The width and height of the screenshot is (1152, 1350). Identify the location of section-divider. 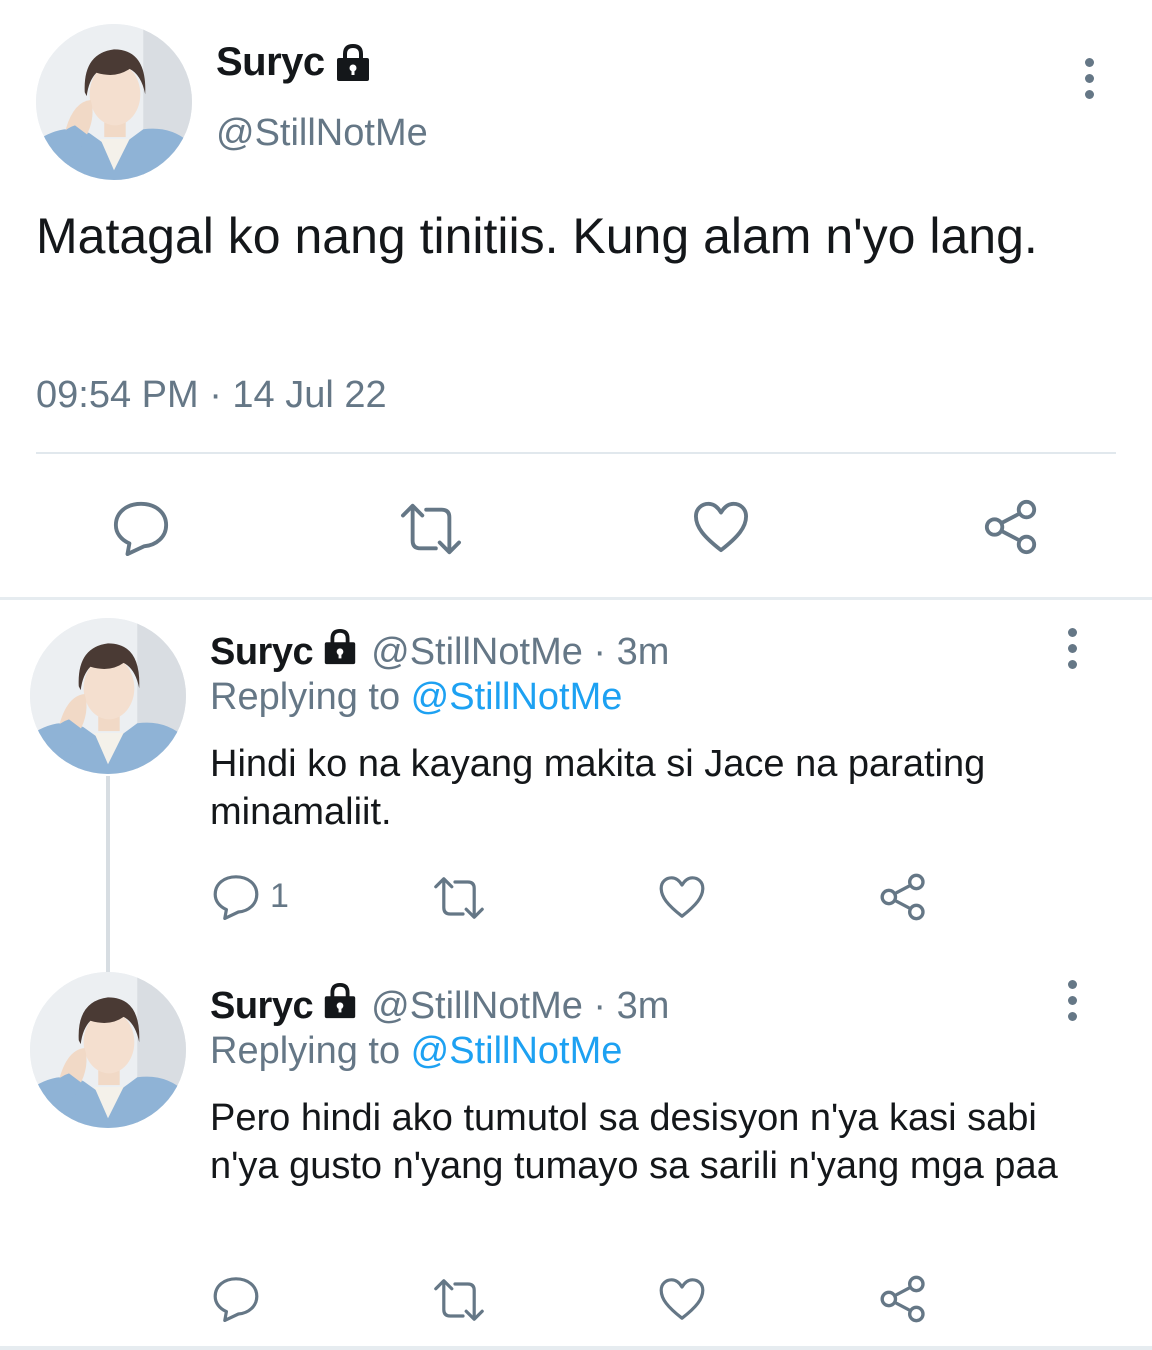
(576, 598).